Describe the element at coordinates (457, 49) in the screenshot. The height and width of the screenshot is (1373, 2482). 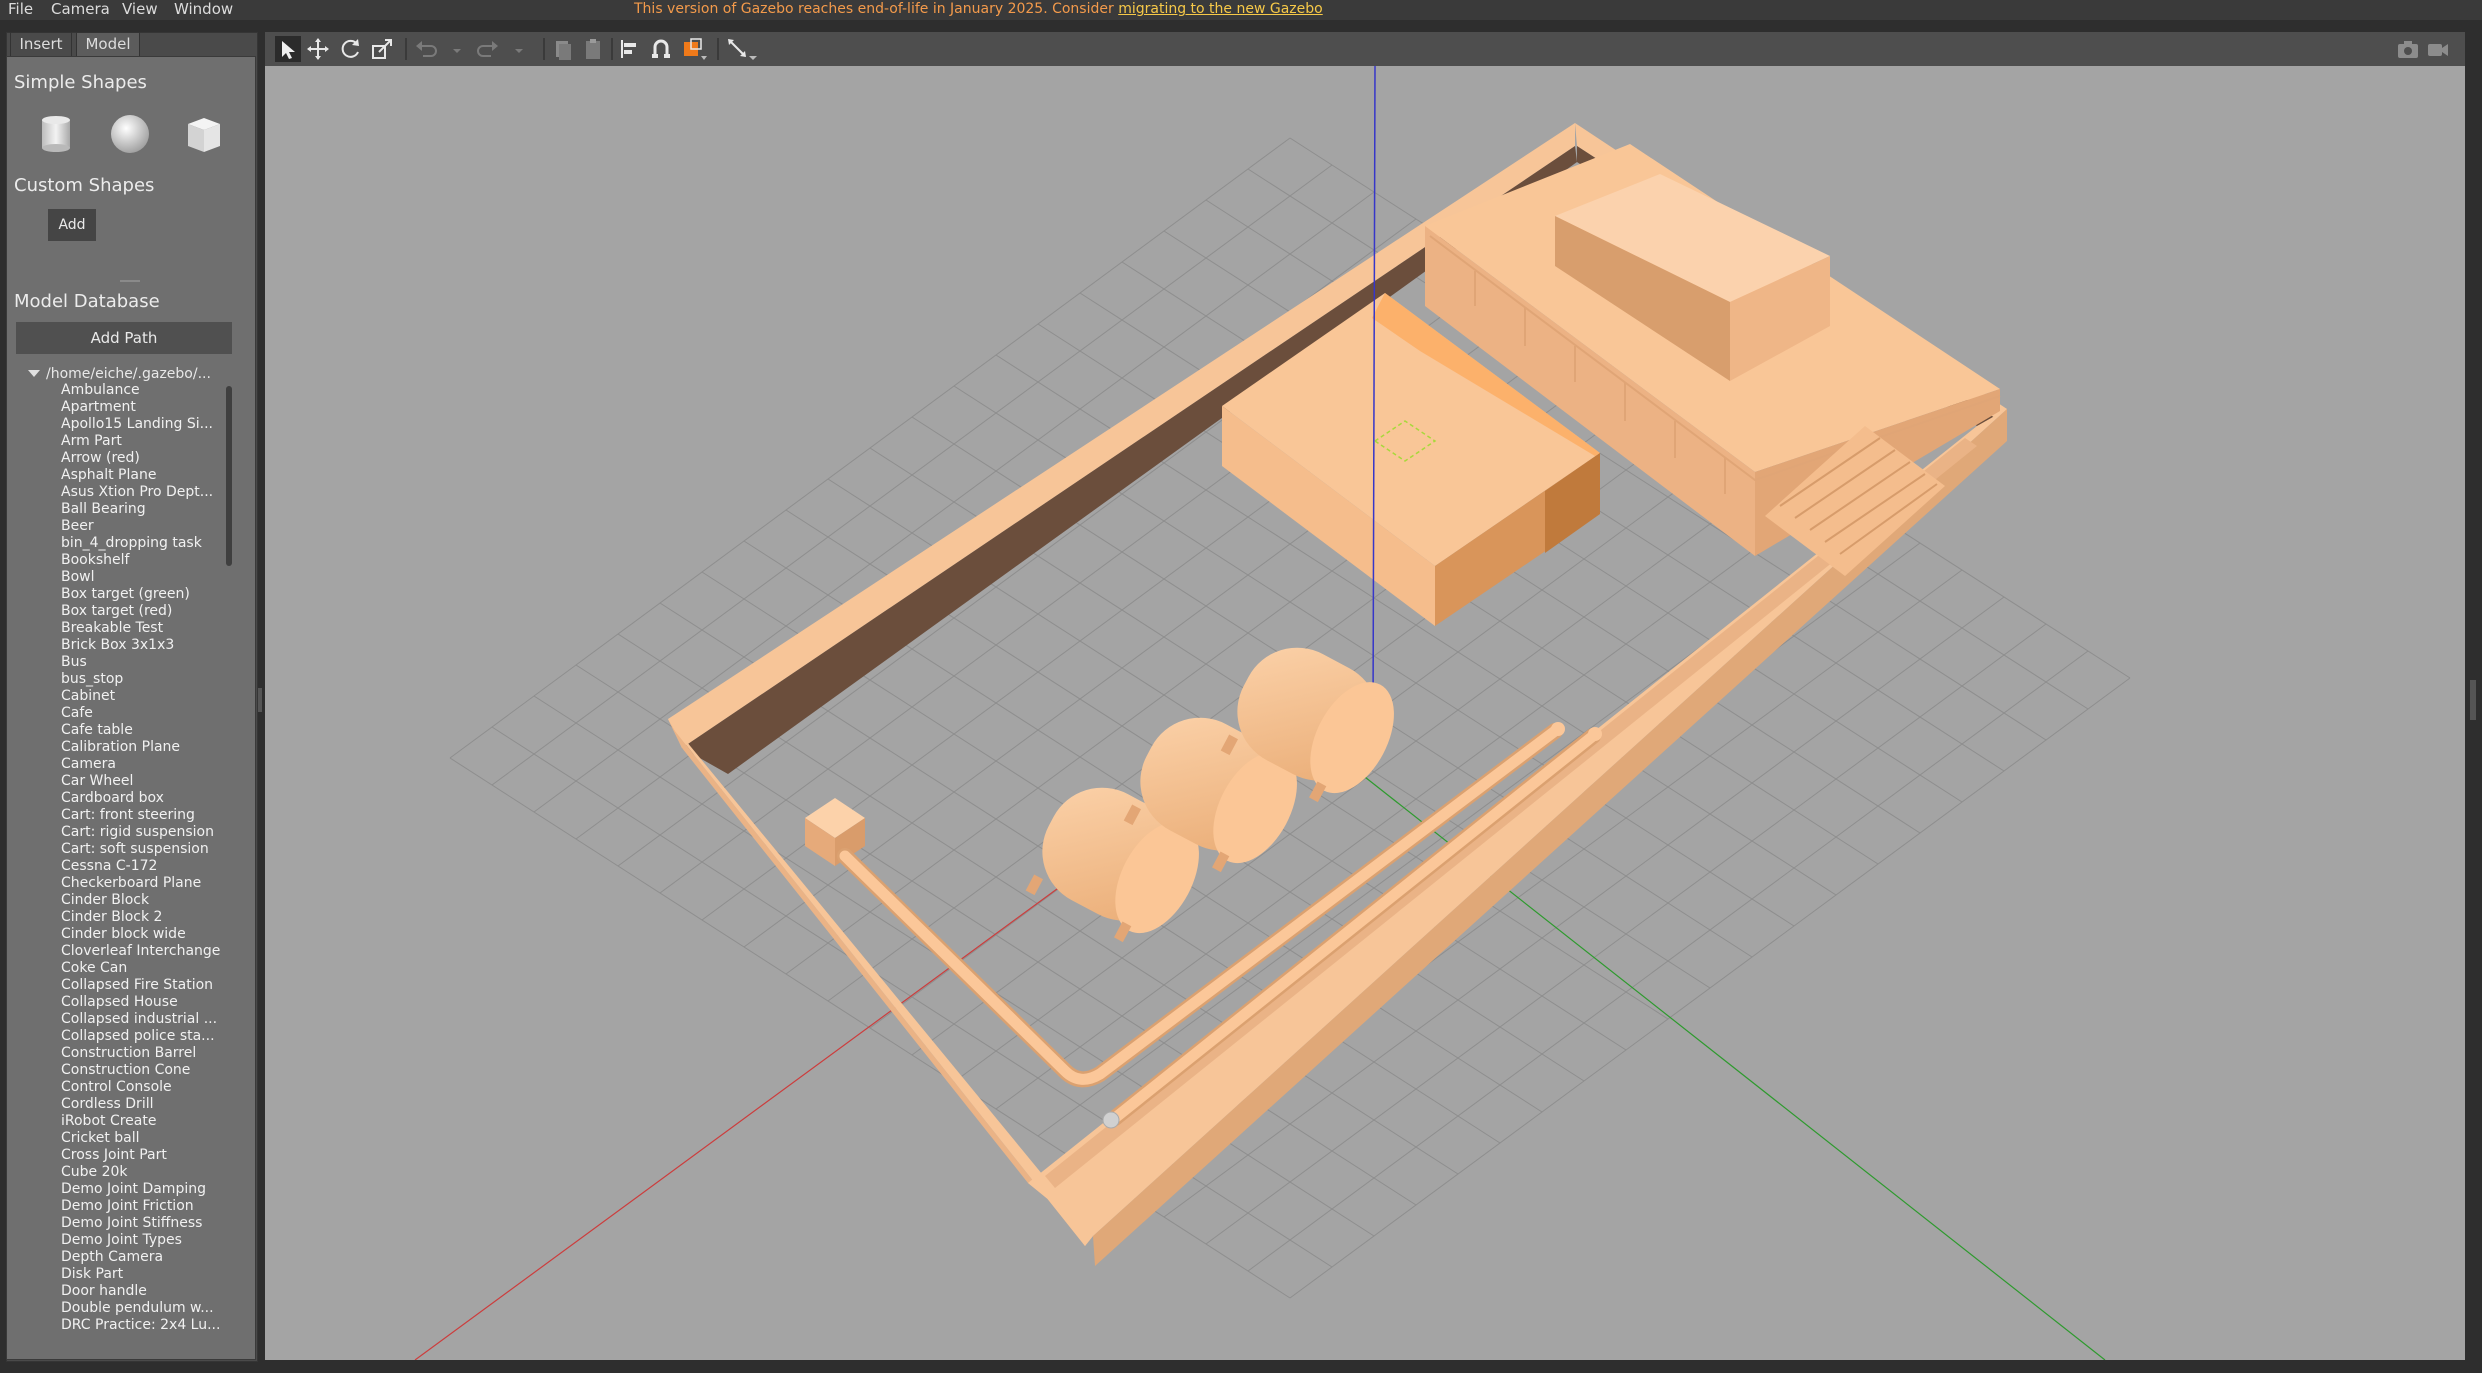
I see `undo-history-chevron-icon` at that location.